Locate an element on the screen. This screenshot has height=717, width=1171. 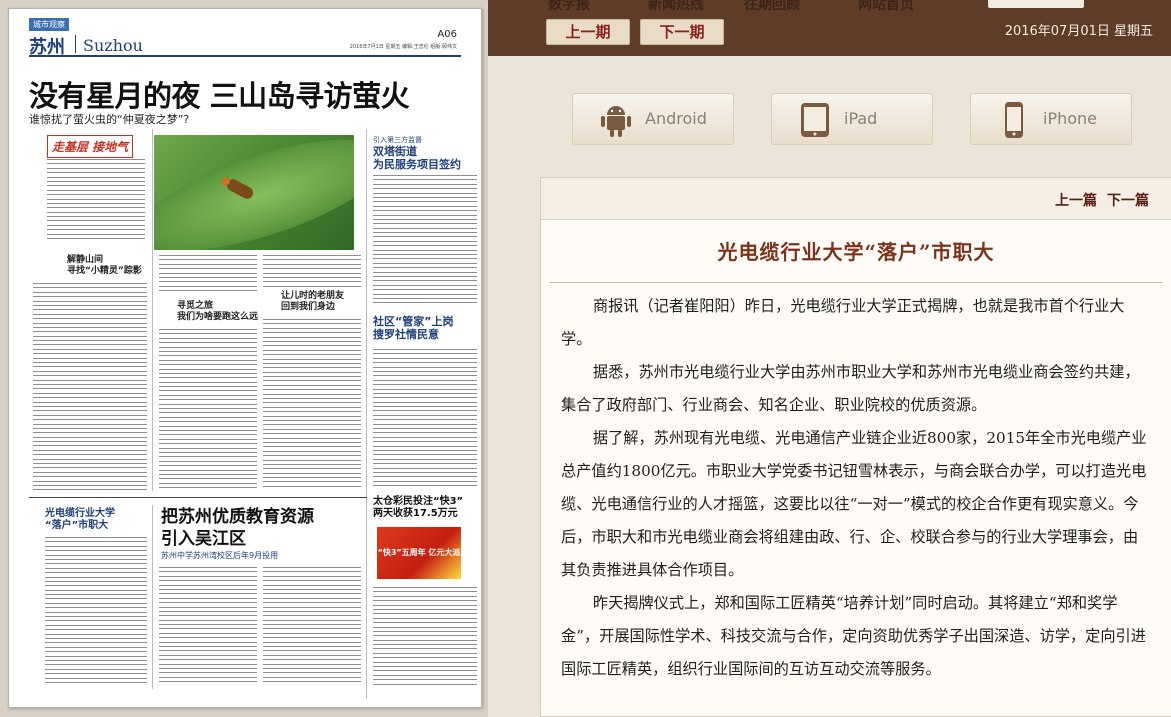
ipad-label: iPad is located at coordinates (861, 118).